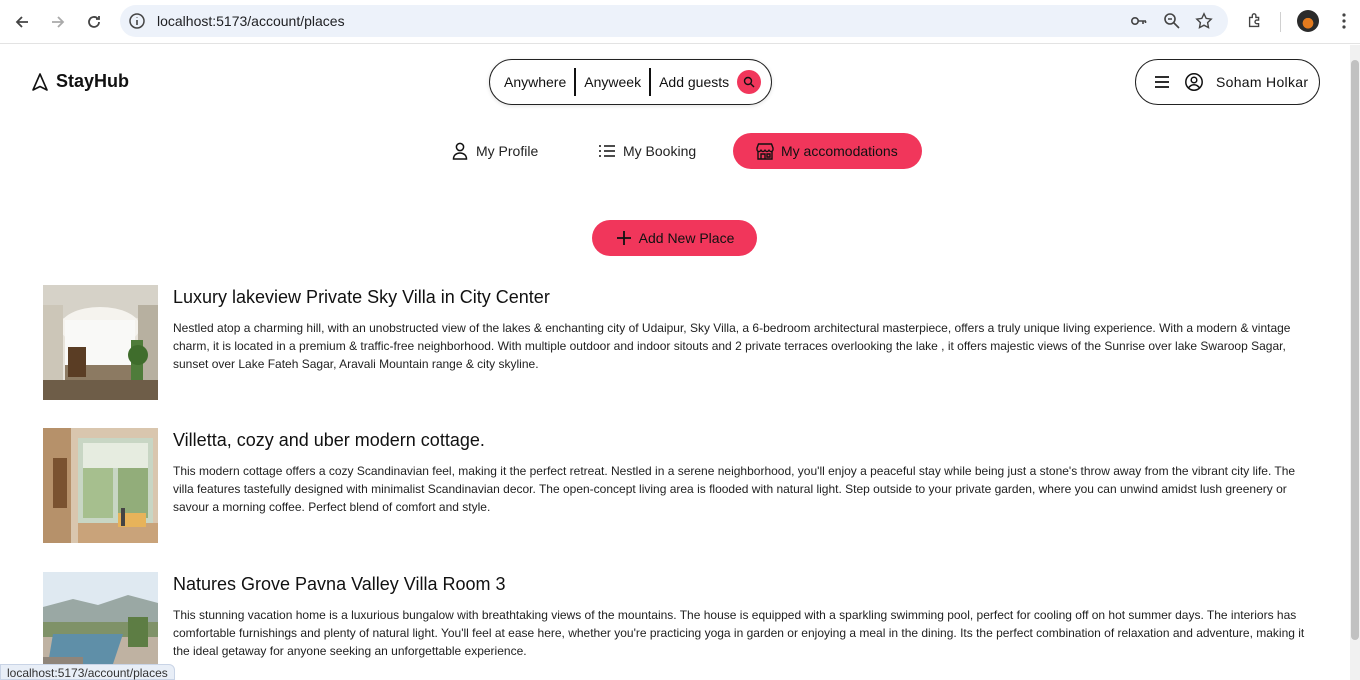 This screenshot has width=1360, height=680. I want to click on villa-interior-photo, so click(100, 342).